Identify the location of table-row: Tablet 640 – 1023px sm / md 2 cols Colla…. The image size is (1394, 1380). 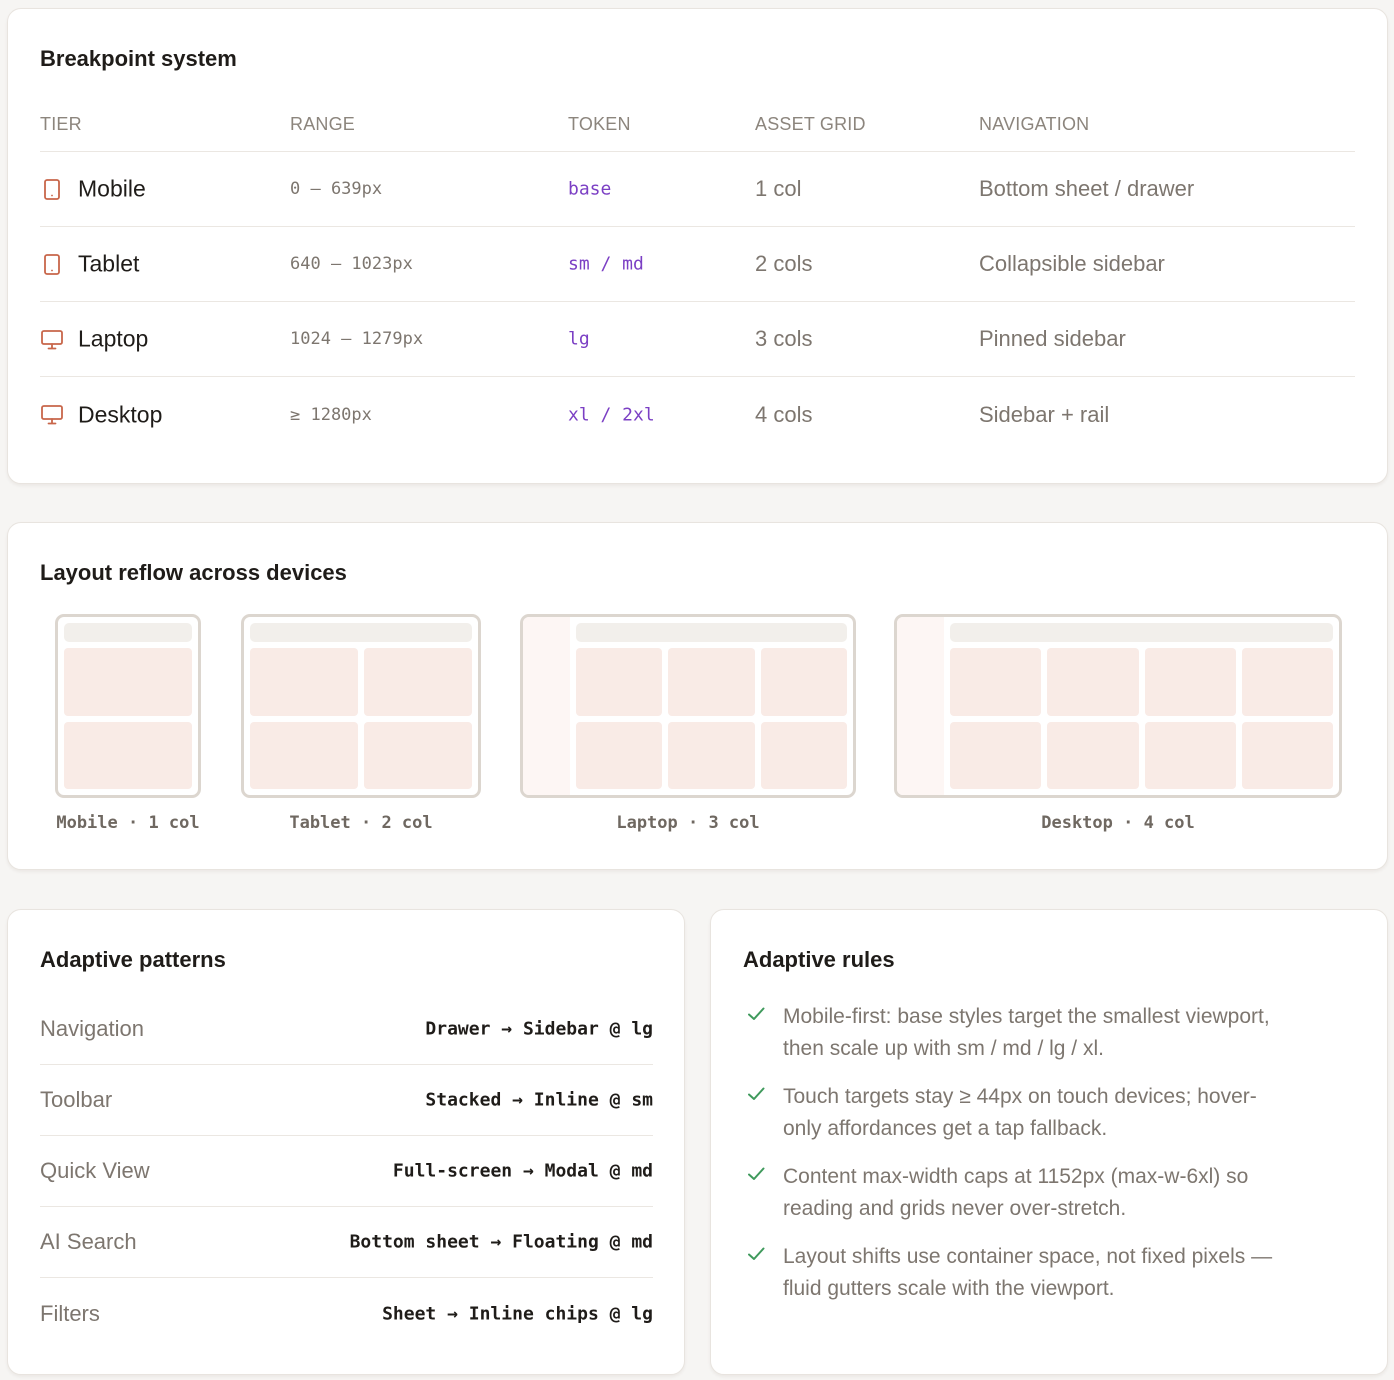
(697, 264).